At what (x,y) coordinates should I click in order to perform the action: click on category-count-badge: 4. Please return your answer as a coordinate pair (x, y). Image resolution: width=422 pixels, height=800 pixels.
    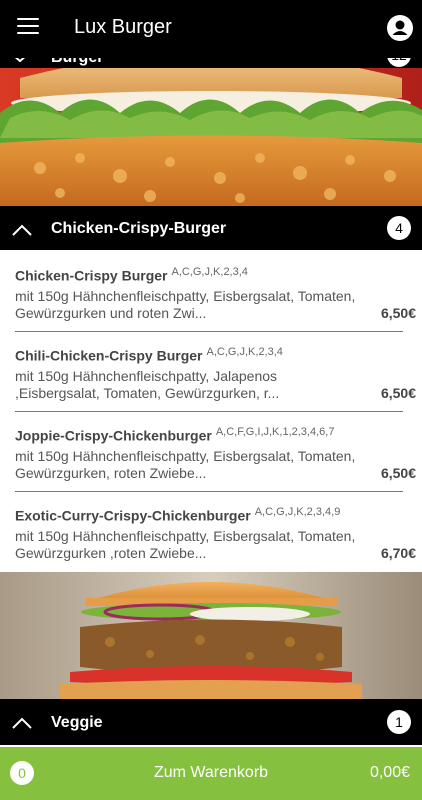
    Looking at the image, I should click on (399, 228).